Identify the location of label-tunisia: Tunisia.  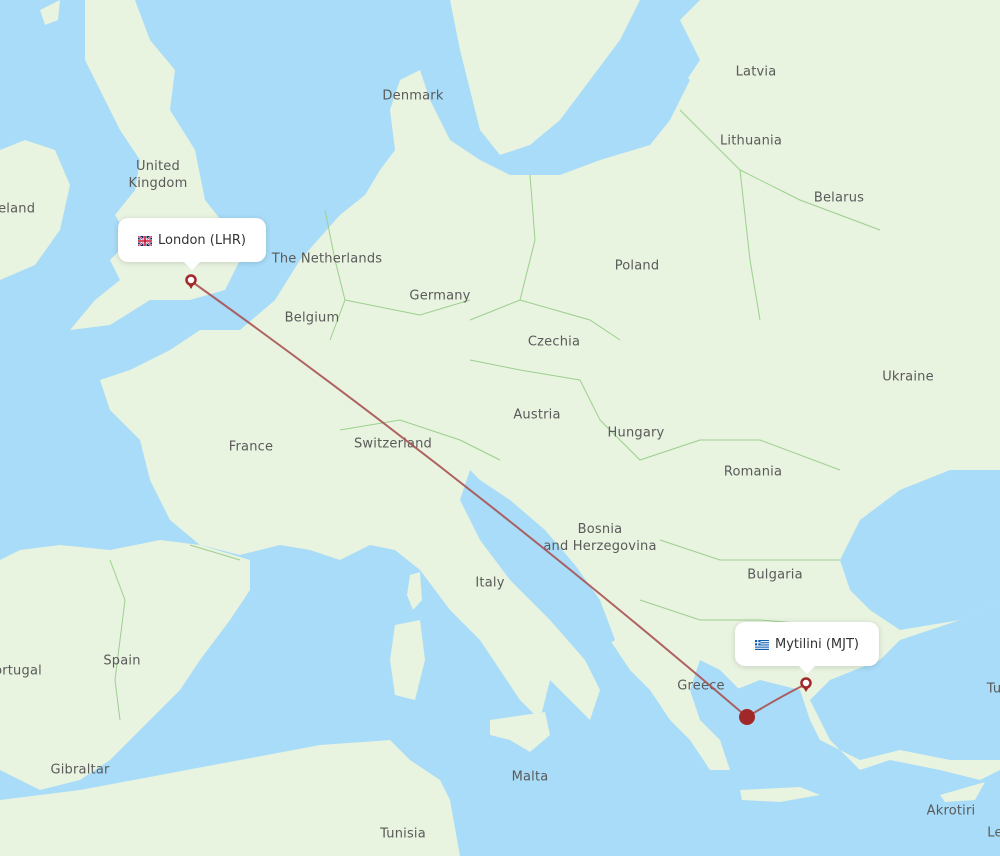
(403, 834).